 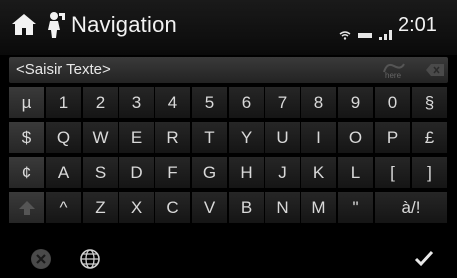 I want to click on key-d: D, so click(x=136, y=172).